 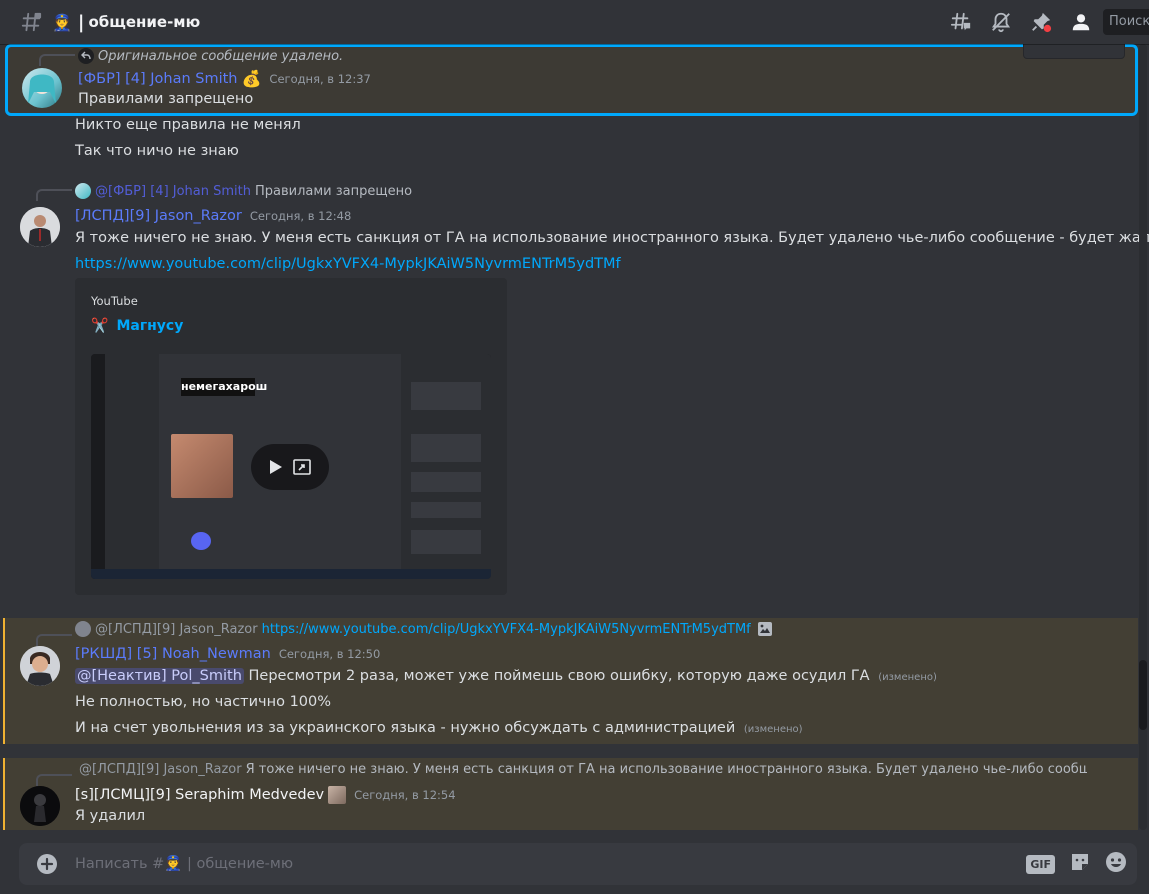 I want to click on text-channel-hash-icon, so click(x=31, y=22).